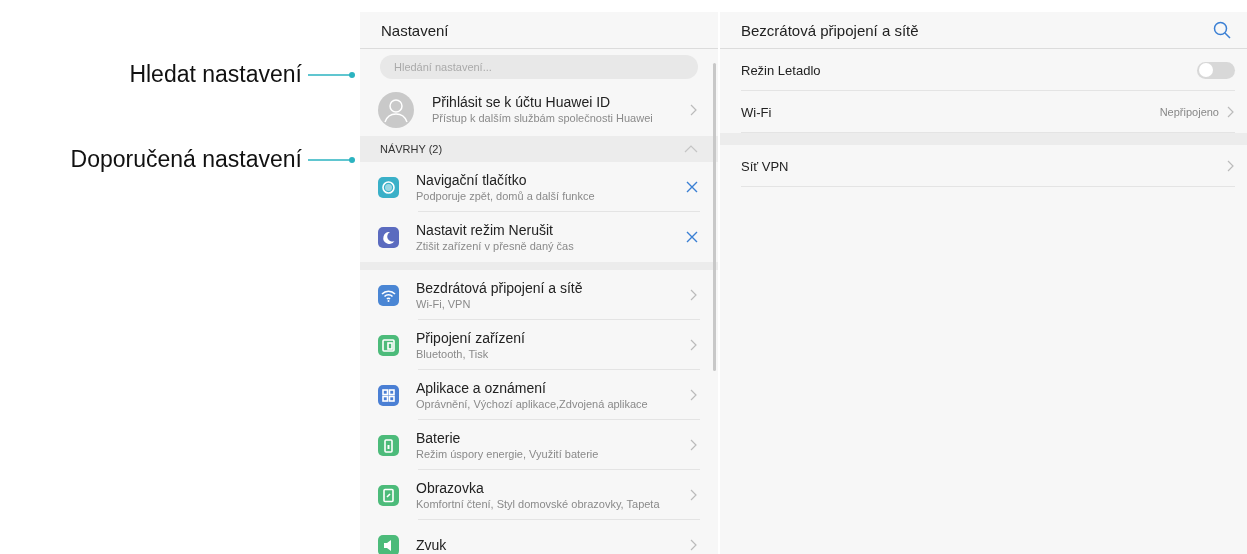 This screenshot has height=554, width=1247. What do you see at coordinates (830, 30) in the screenshot?
I see `panel-title: Bezcrátová připojení a sítě` at bounding box center [830, 30].